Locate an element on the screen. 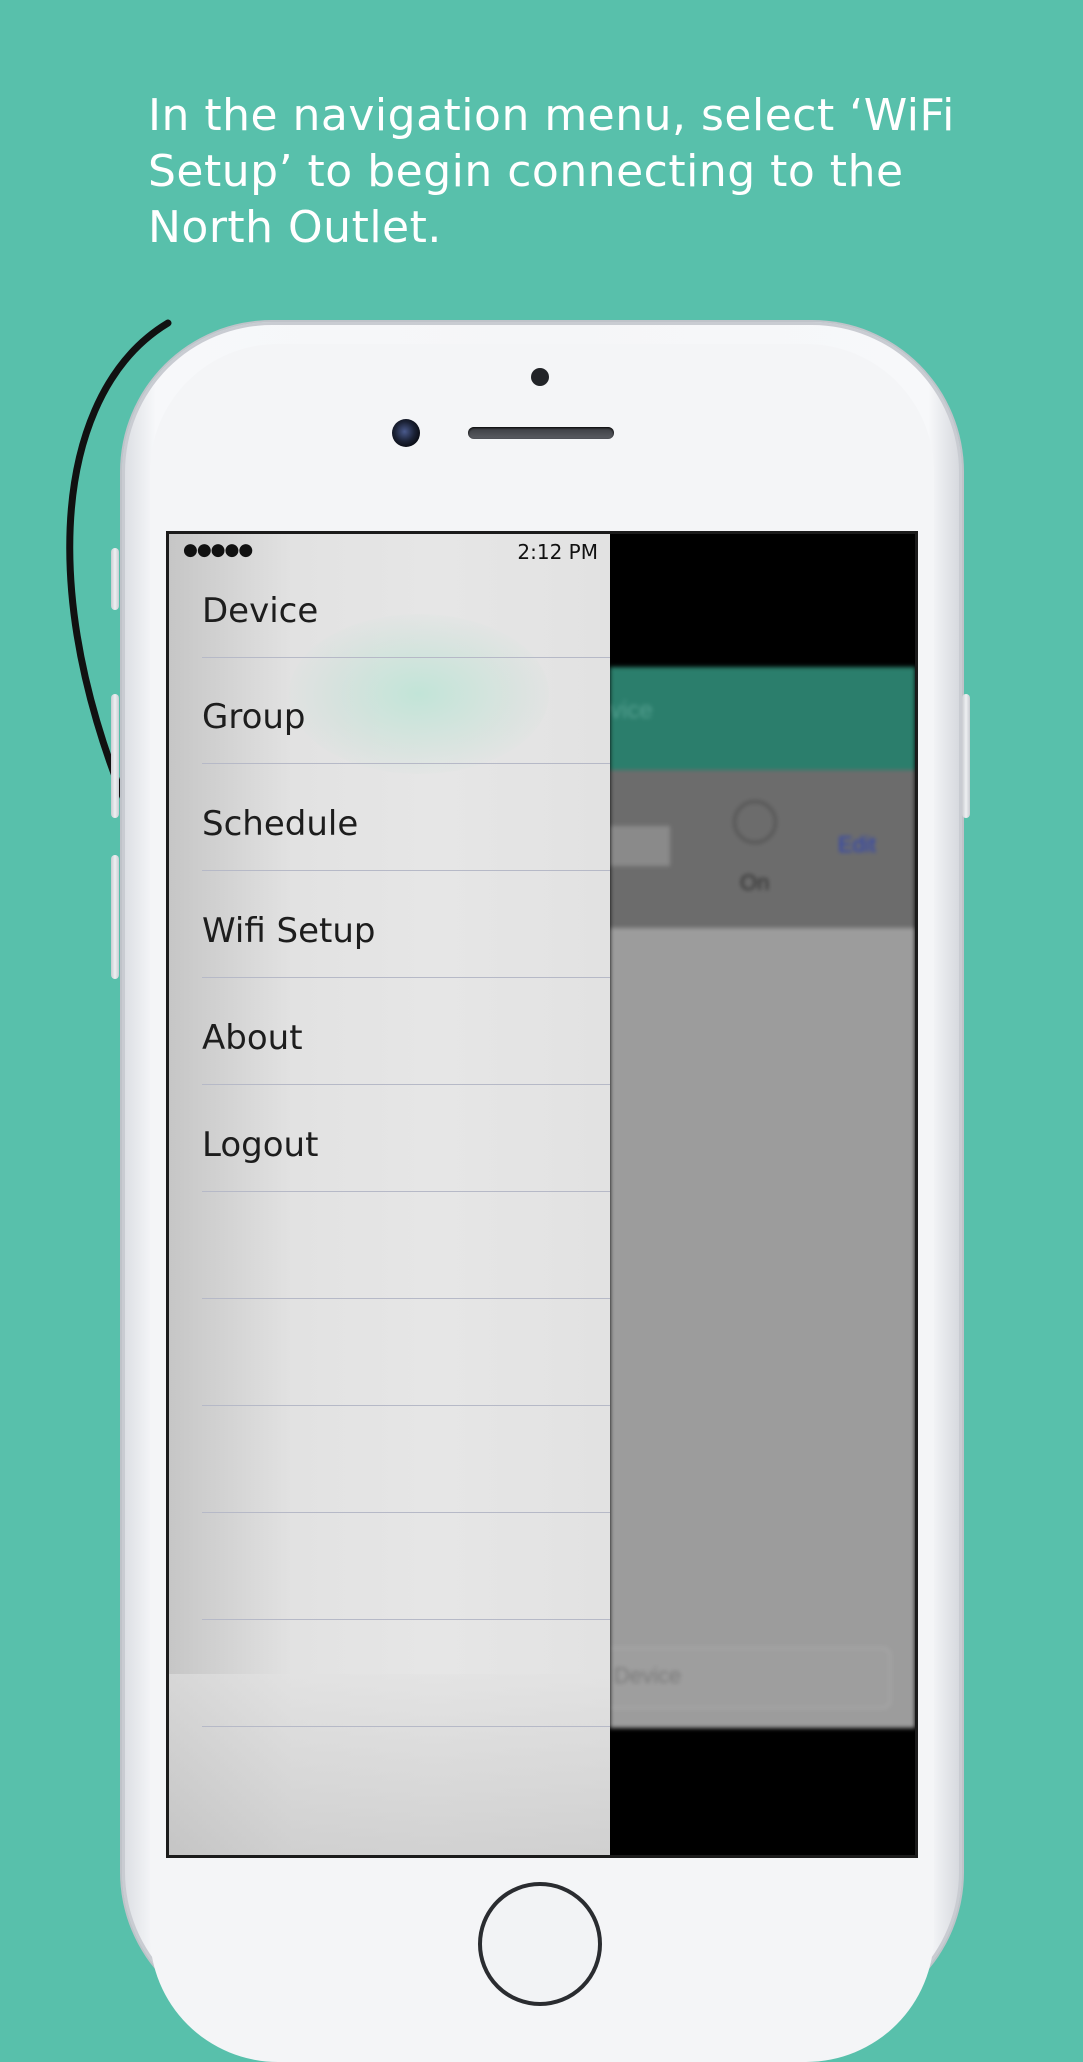  background-app-header: vice is located at coordinates (762, 718).